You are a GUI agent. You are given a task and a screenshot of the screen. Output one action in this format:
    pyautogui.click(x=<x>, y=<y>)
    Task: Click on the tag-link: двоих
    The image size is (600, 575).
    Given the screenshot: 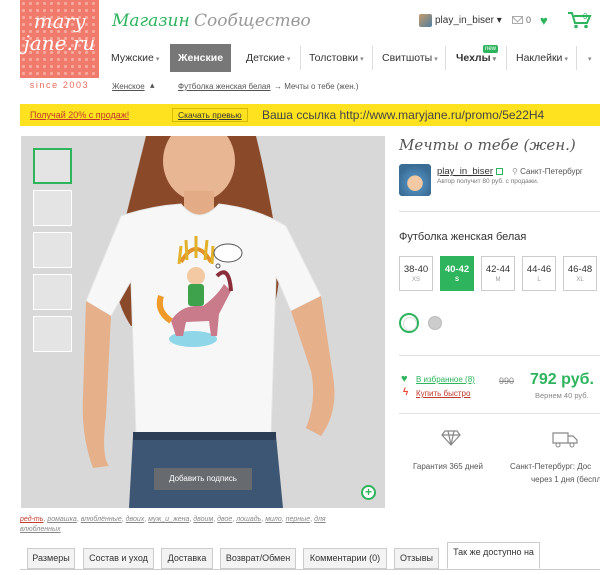 What is the action you would take?
    pyautogui.click(x=135, y=519)
    